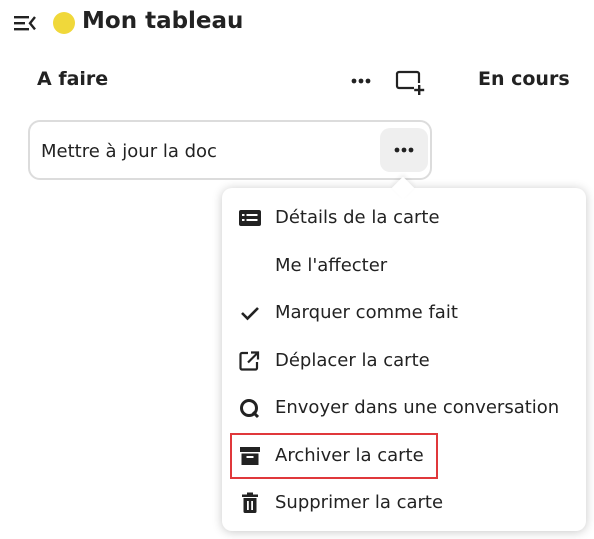 The image size is (594, 539). I want to click on card-more-button, so click(404, 150).